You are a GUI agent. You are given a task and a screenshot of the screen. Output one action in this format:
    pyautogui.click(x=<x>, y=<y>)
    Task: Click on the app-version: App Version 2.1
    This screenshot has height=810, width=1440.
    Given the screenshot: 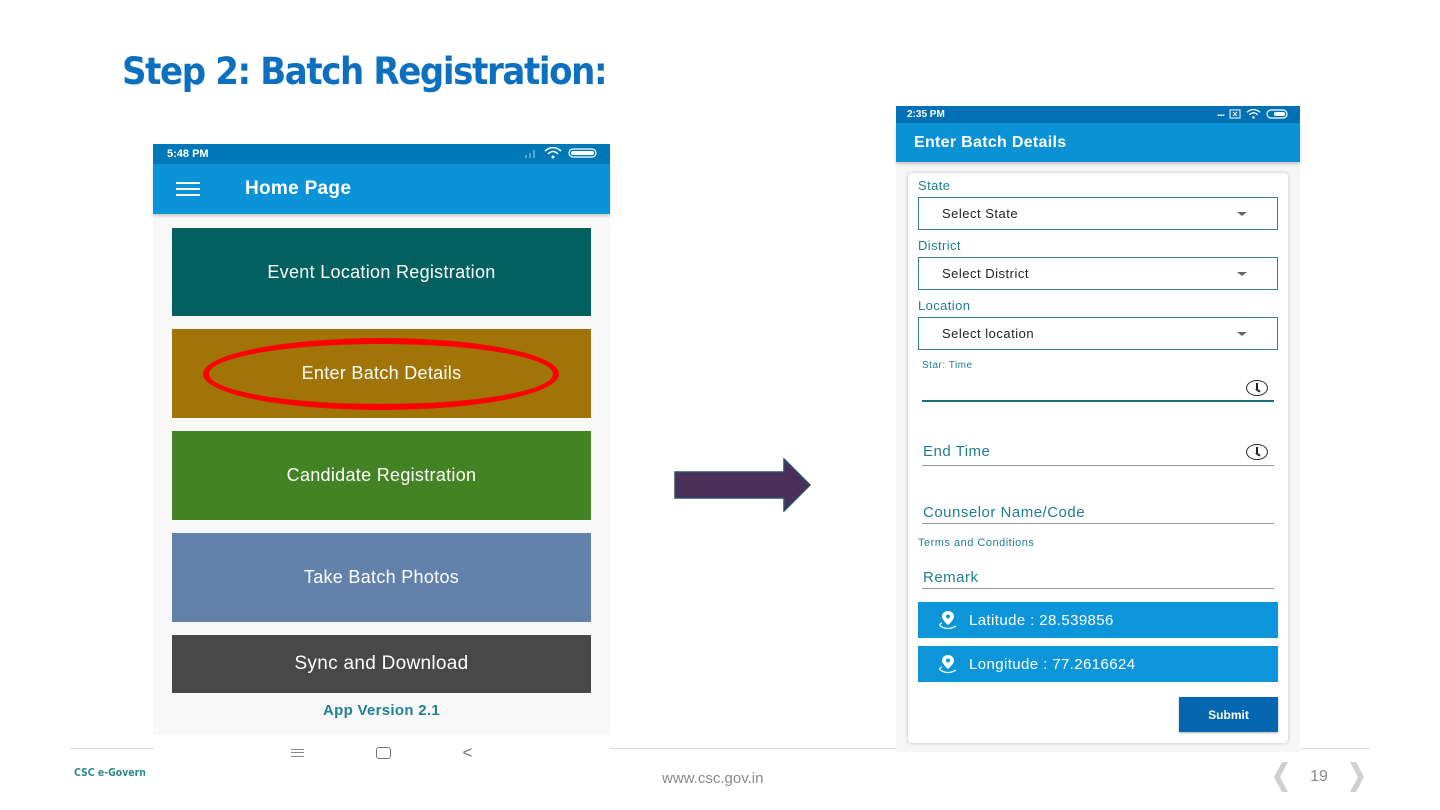 What is the action you would take?
    pyautogui.click(x=381, y=710)
    